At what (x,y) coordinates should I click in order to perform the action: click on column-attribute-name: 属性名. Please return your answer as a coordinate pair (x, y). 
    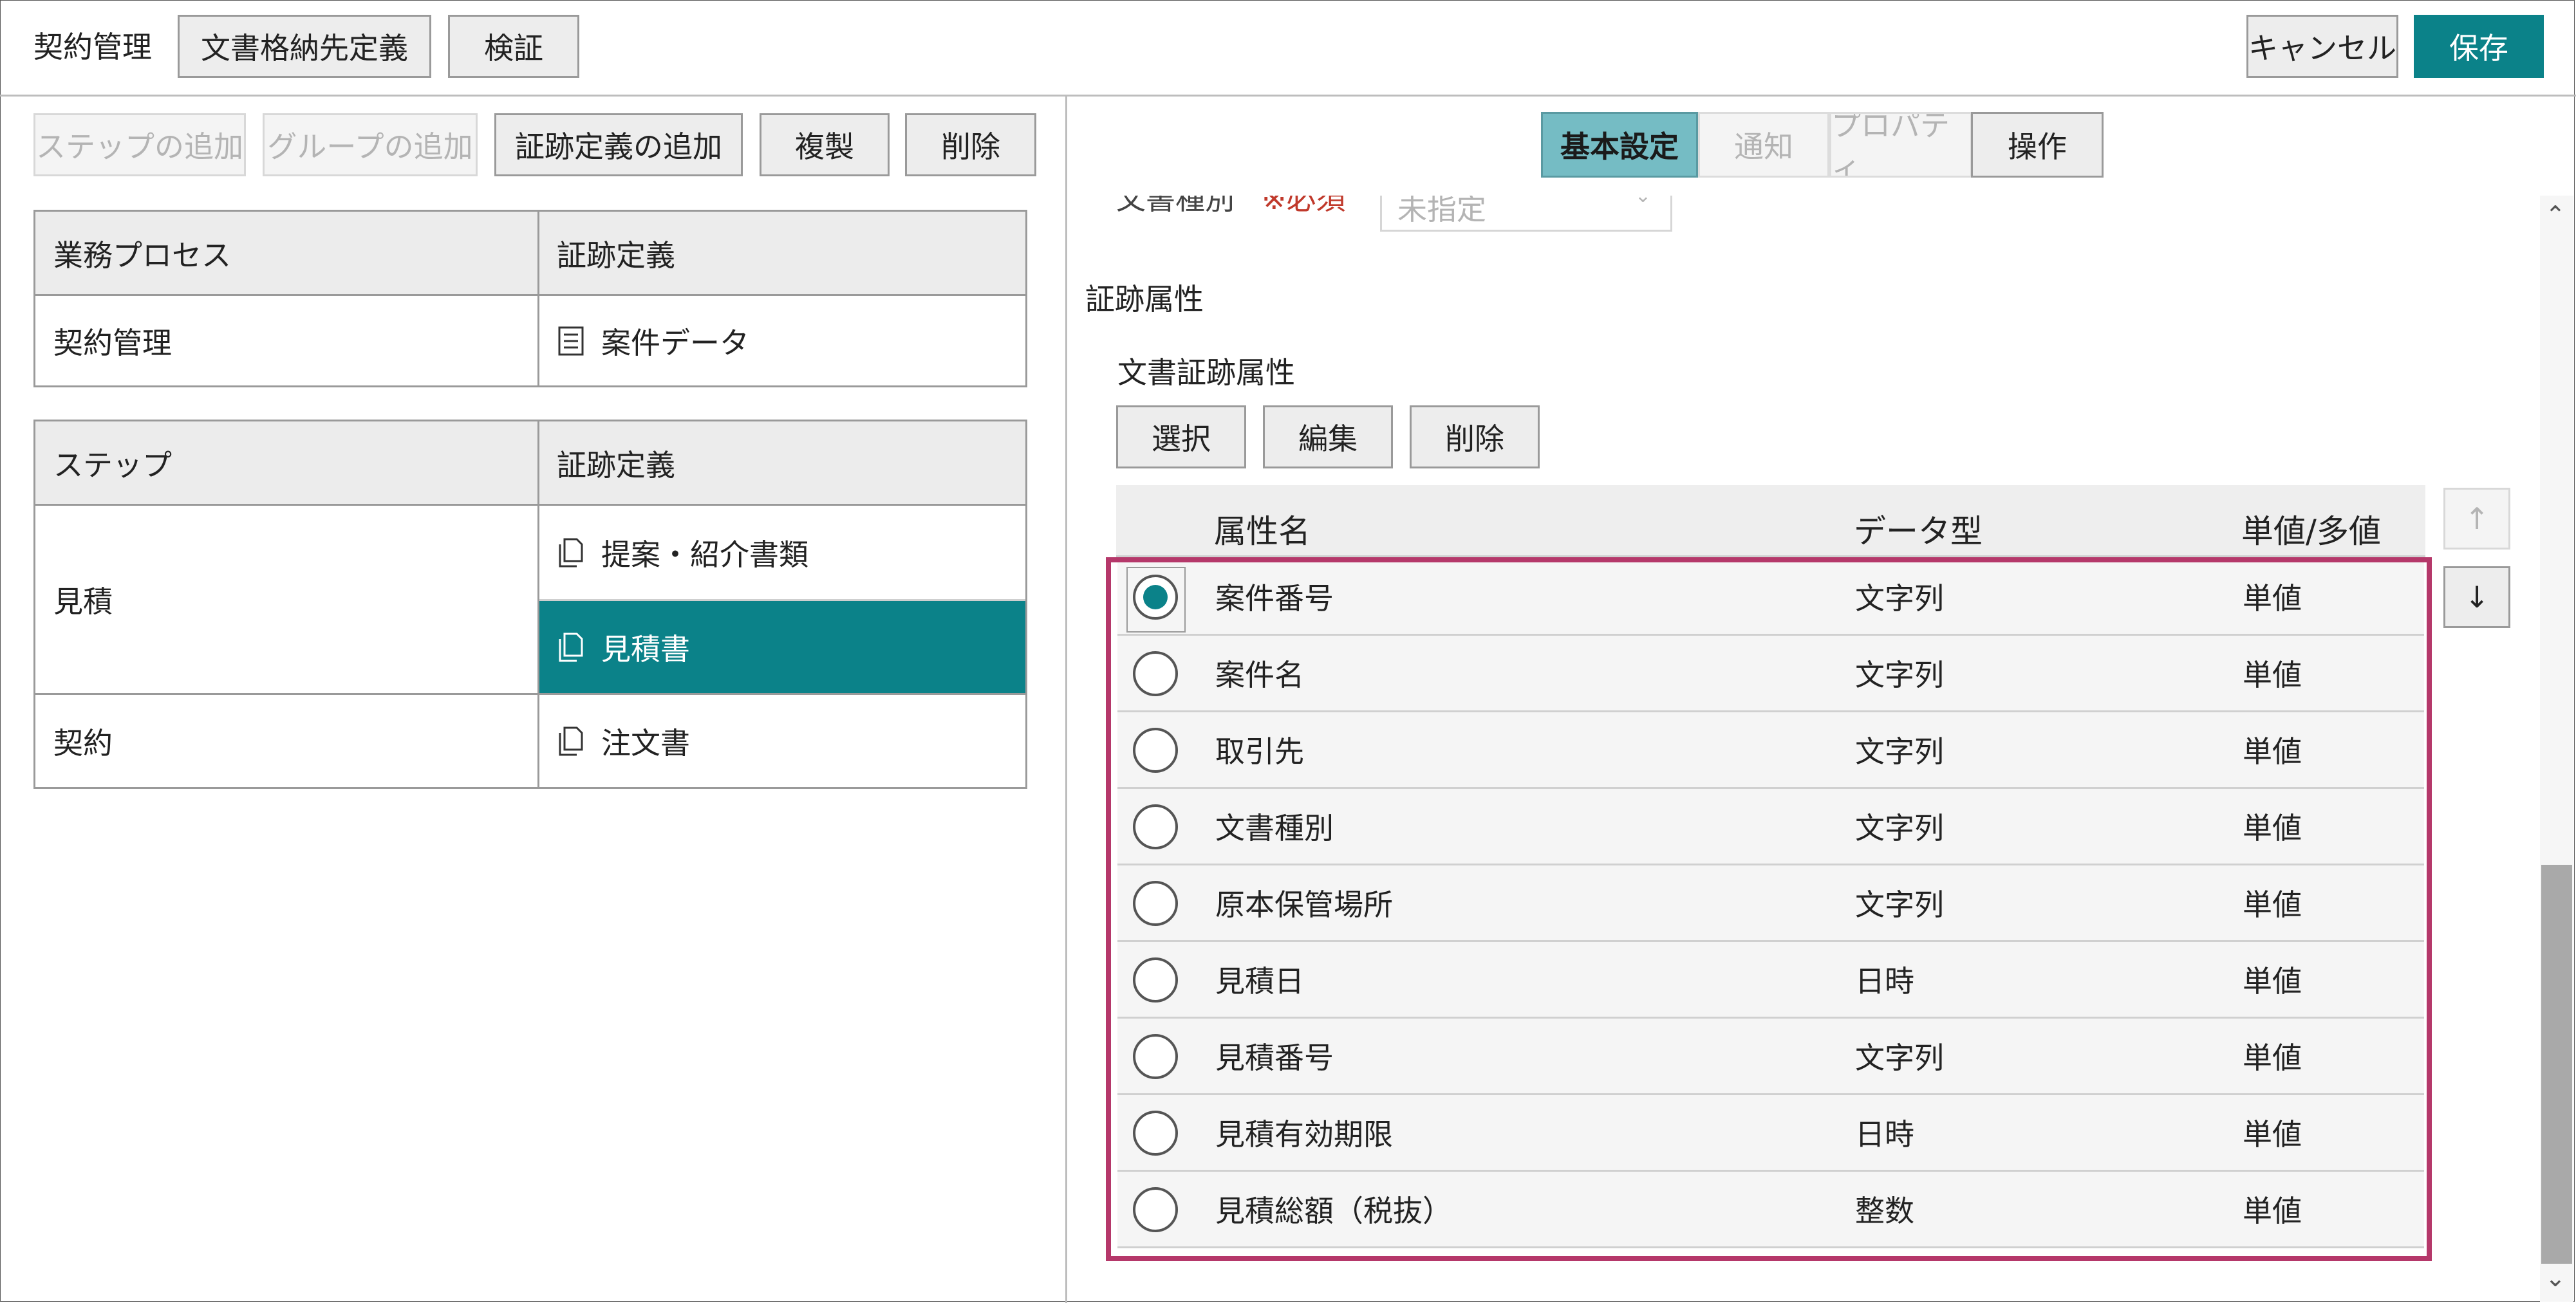
    Looking at the image, I should click on (1262, 531).